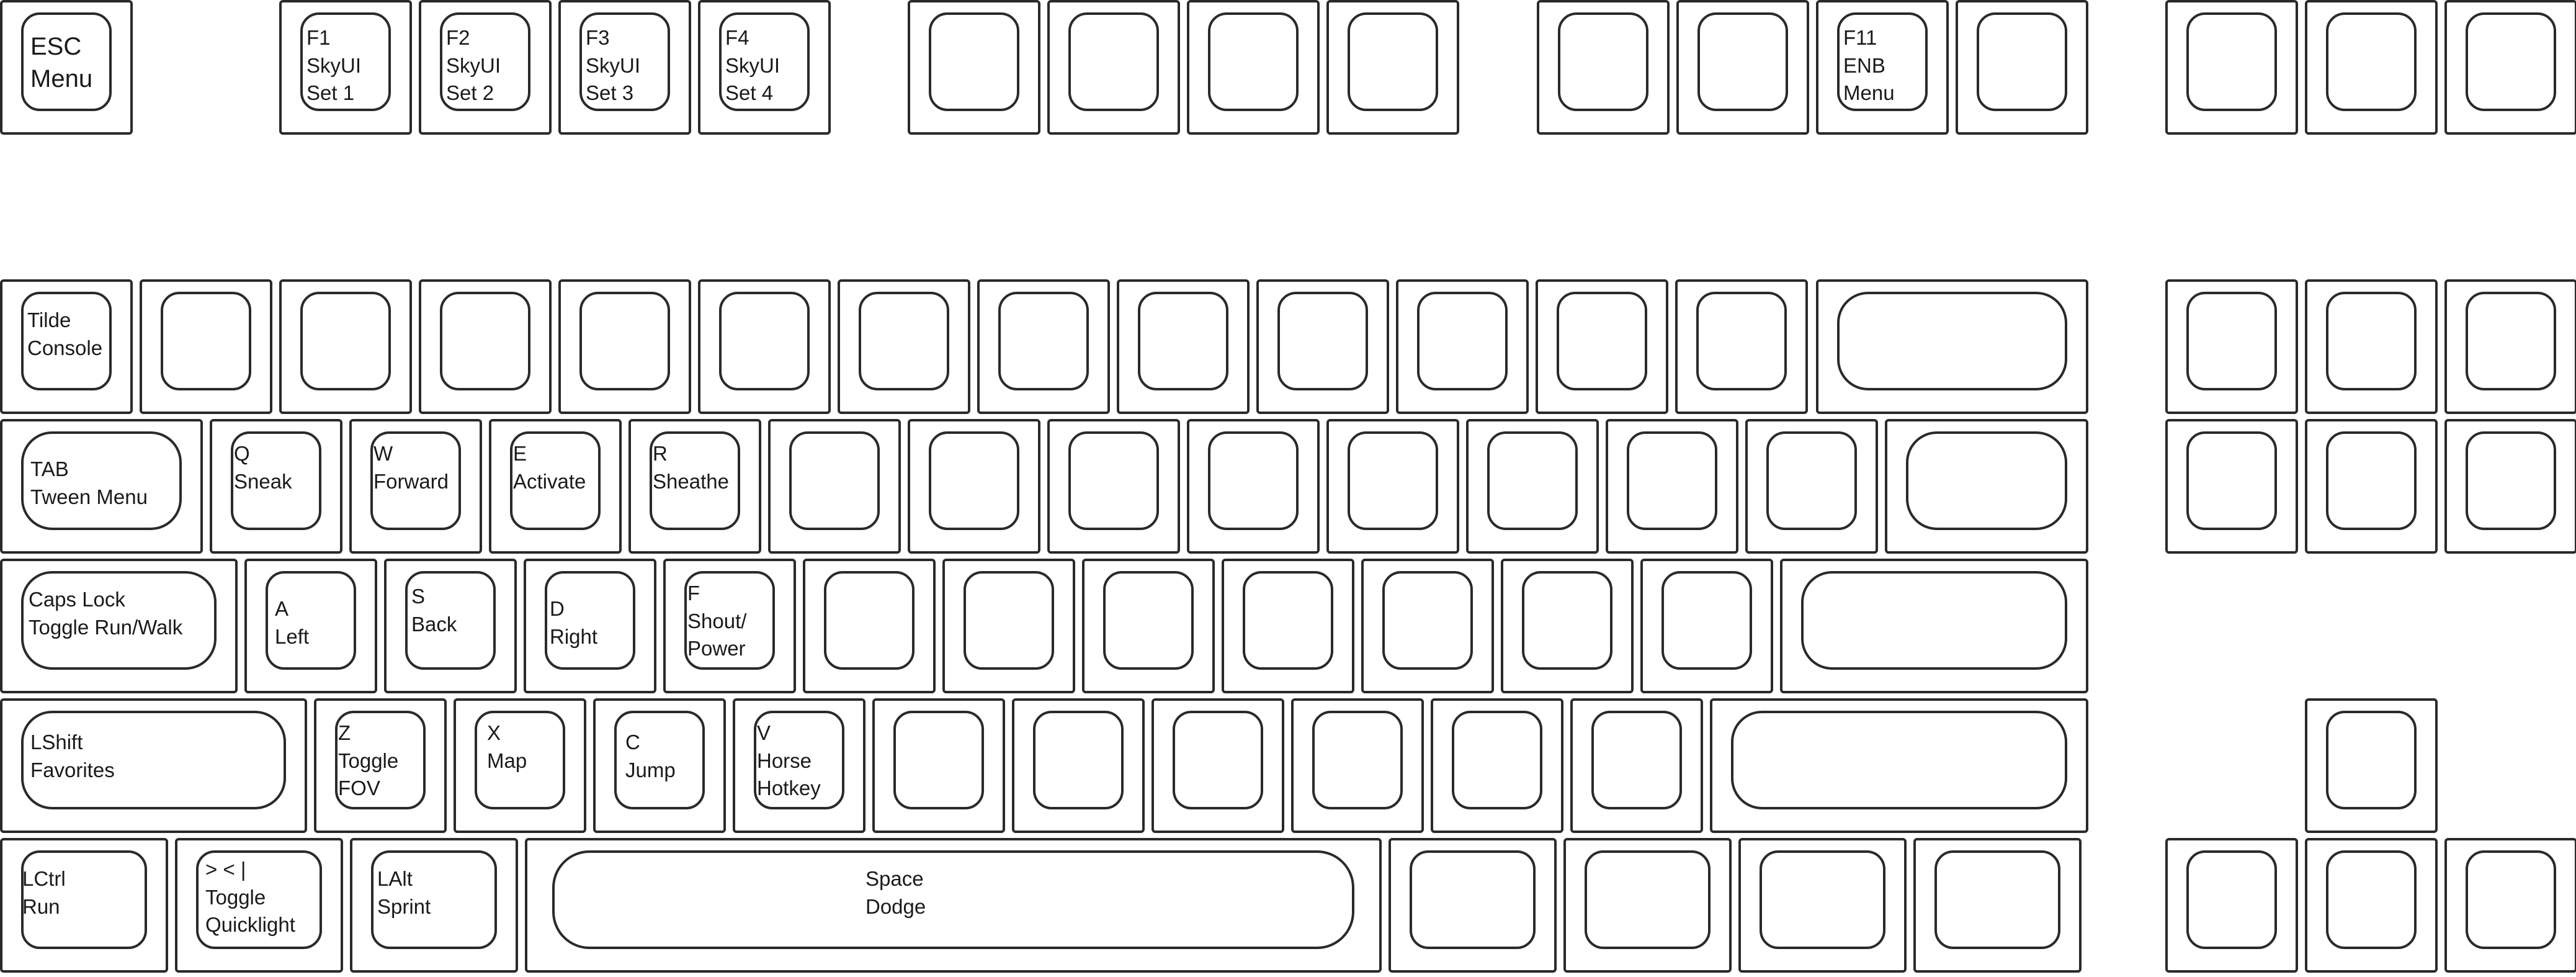 The height and width of the screenshot is (977, 2576). I want to click on key-backspace, so click(1952, 347).